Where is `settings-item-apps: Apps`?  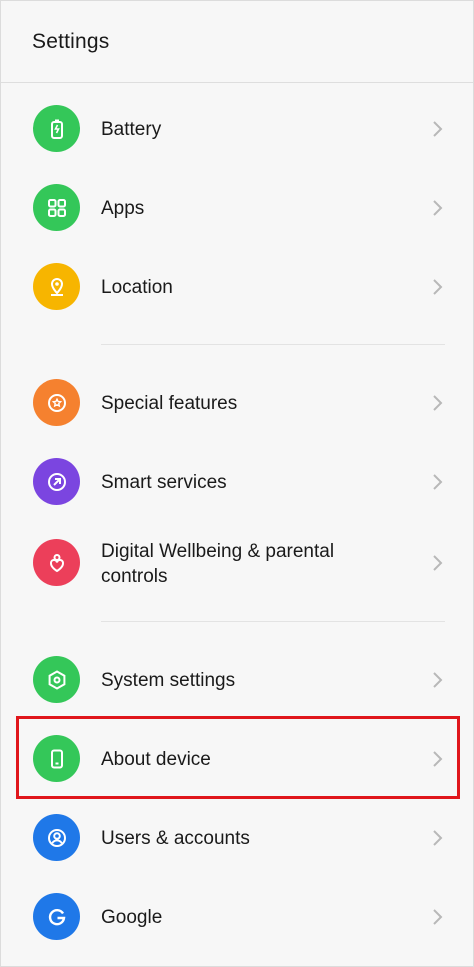
settings-item-apps: Apps is located at coordinates (237, 208).